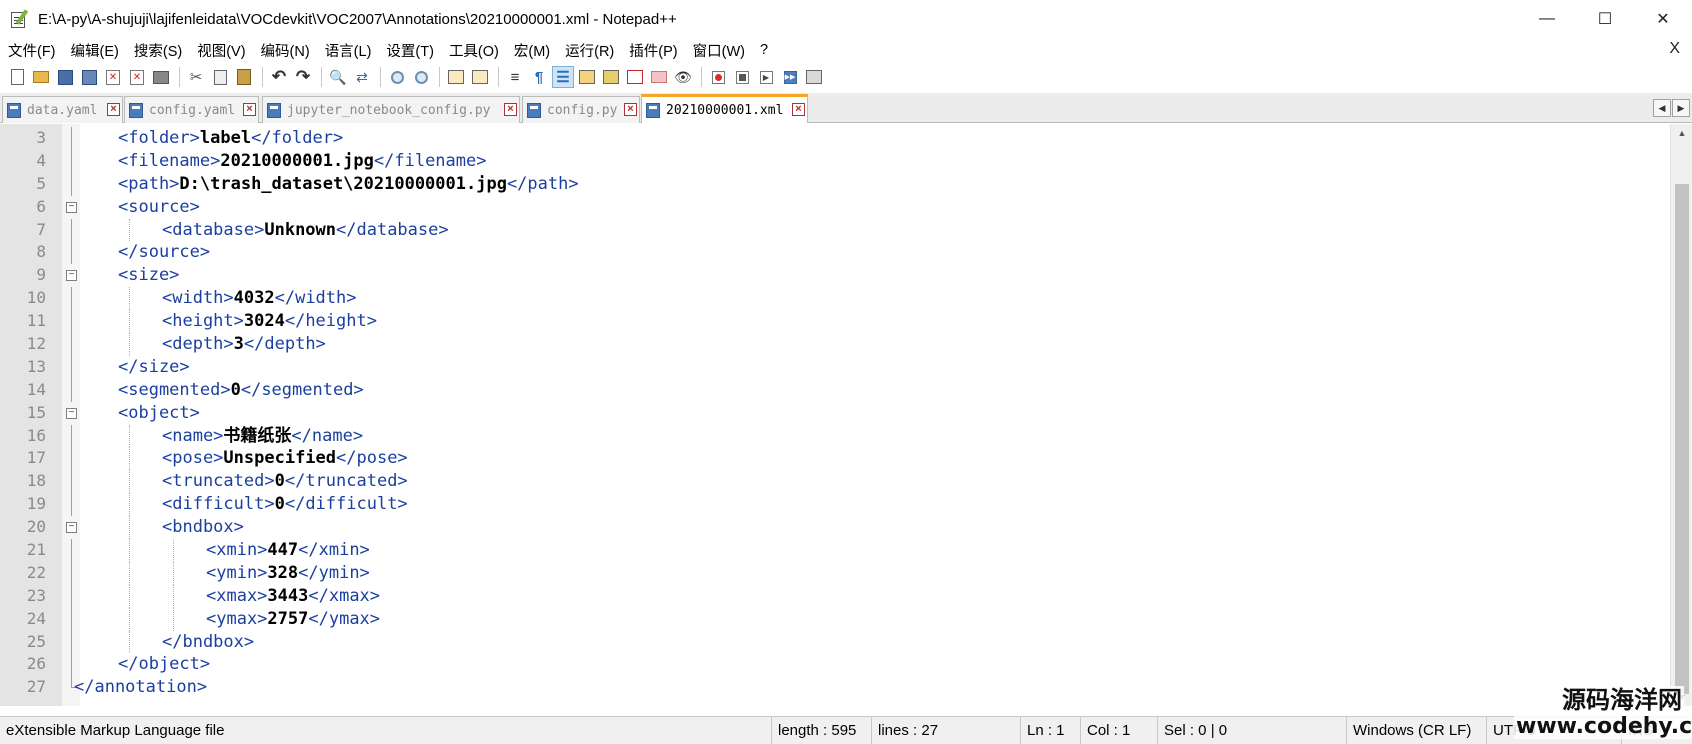 The image size is (1692, 744). Describe the element at coordinates (830, 482) in the screenshot. I see `code-line: 18 <truncated>0</truncated>` at that location.